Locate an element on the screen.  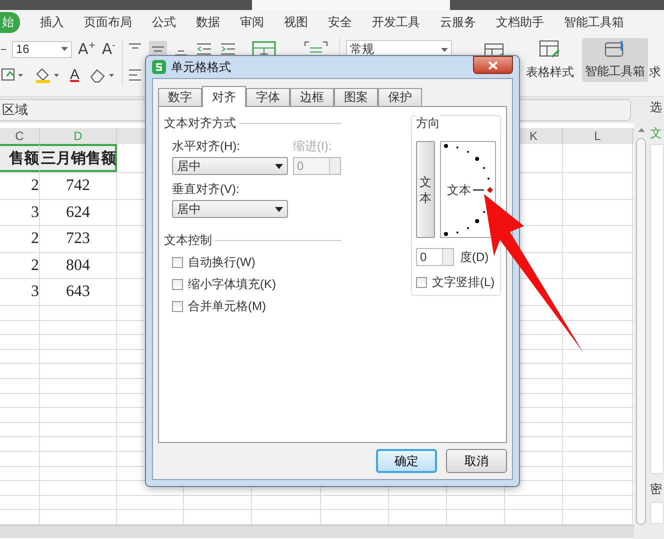
degrees-field: 0 is located at coordinates (435, 257).